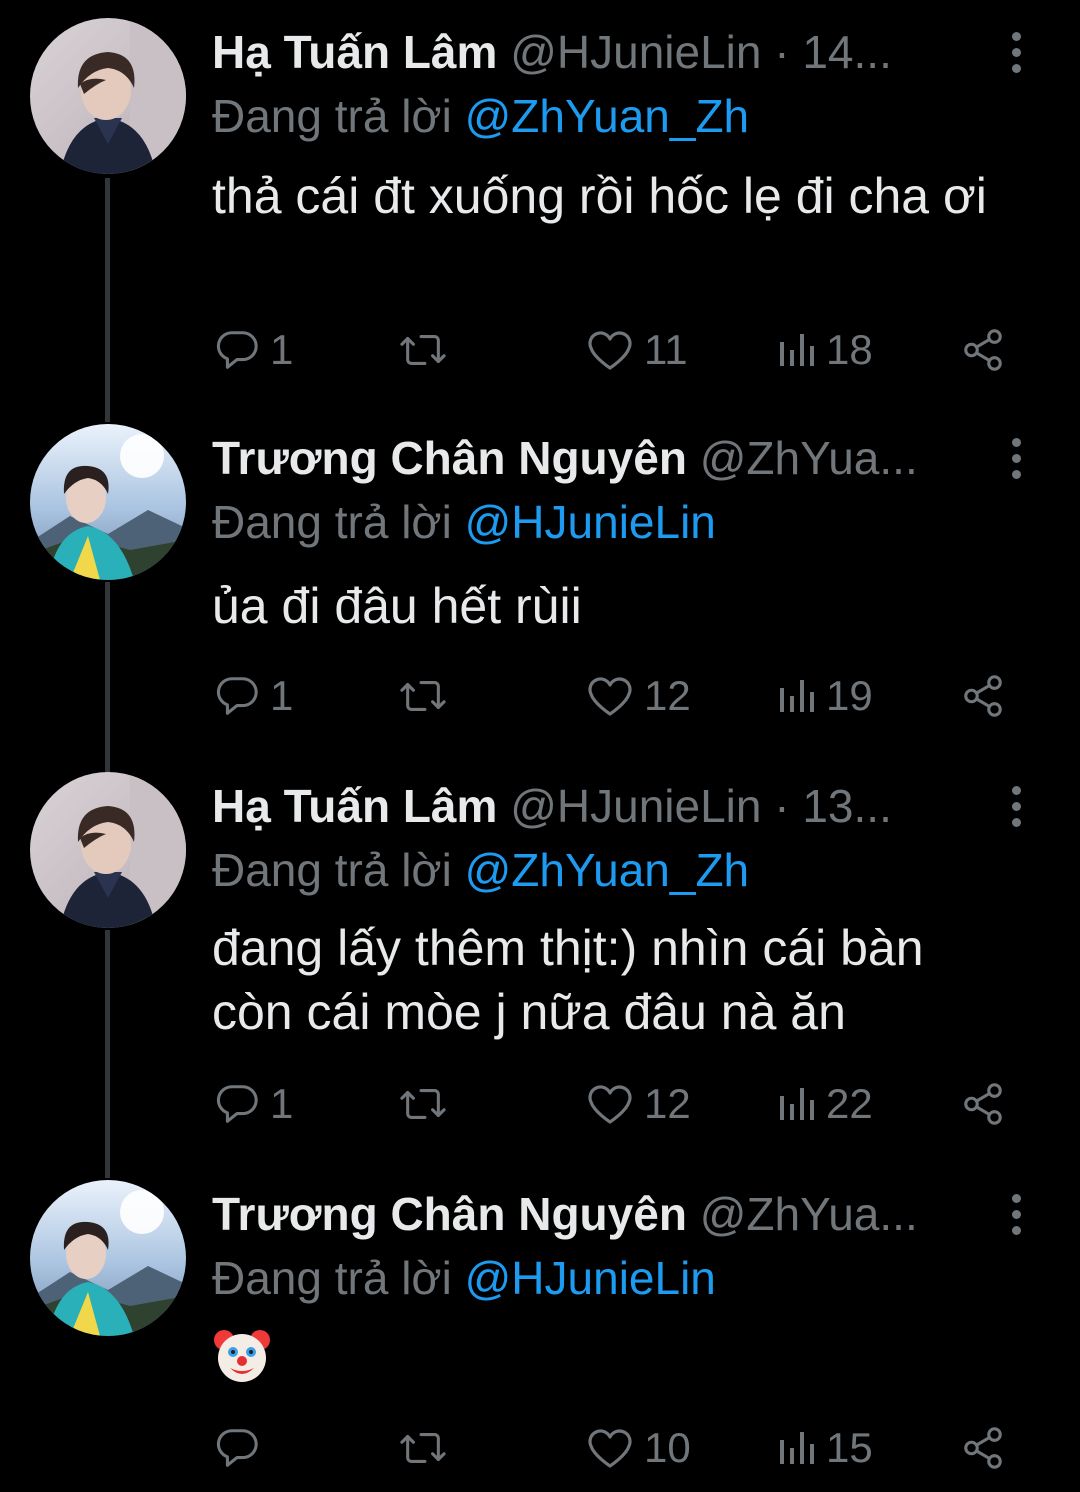 The width and height of the screenshot is (1080, 1492). What do you see at coordinates (824, 350) in the screenshot?
I see `views-button: 18` at bounding box center [824, 350].